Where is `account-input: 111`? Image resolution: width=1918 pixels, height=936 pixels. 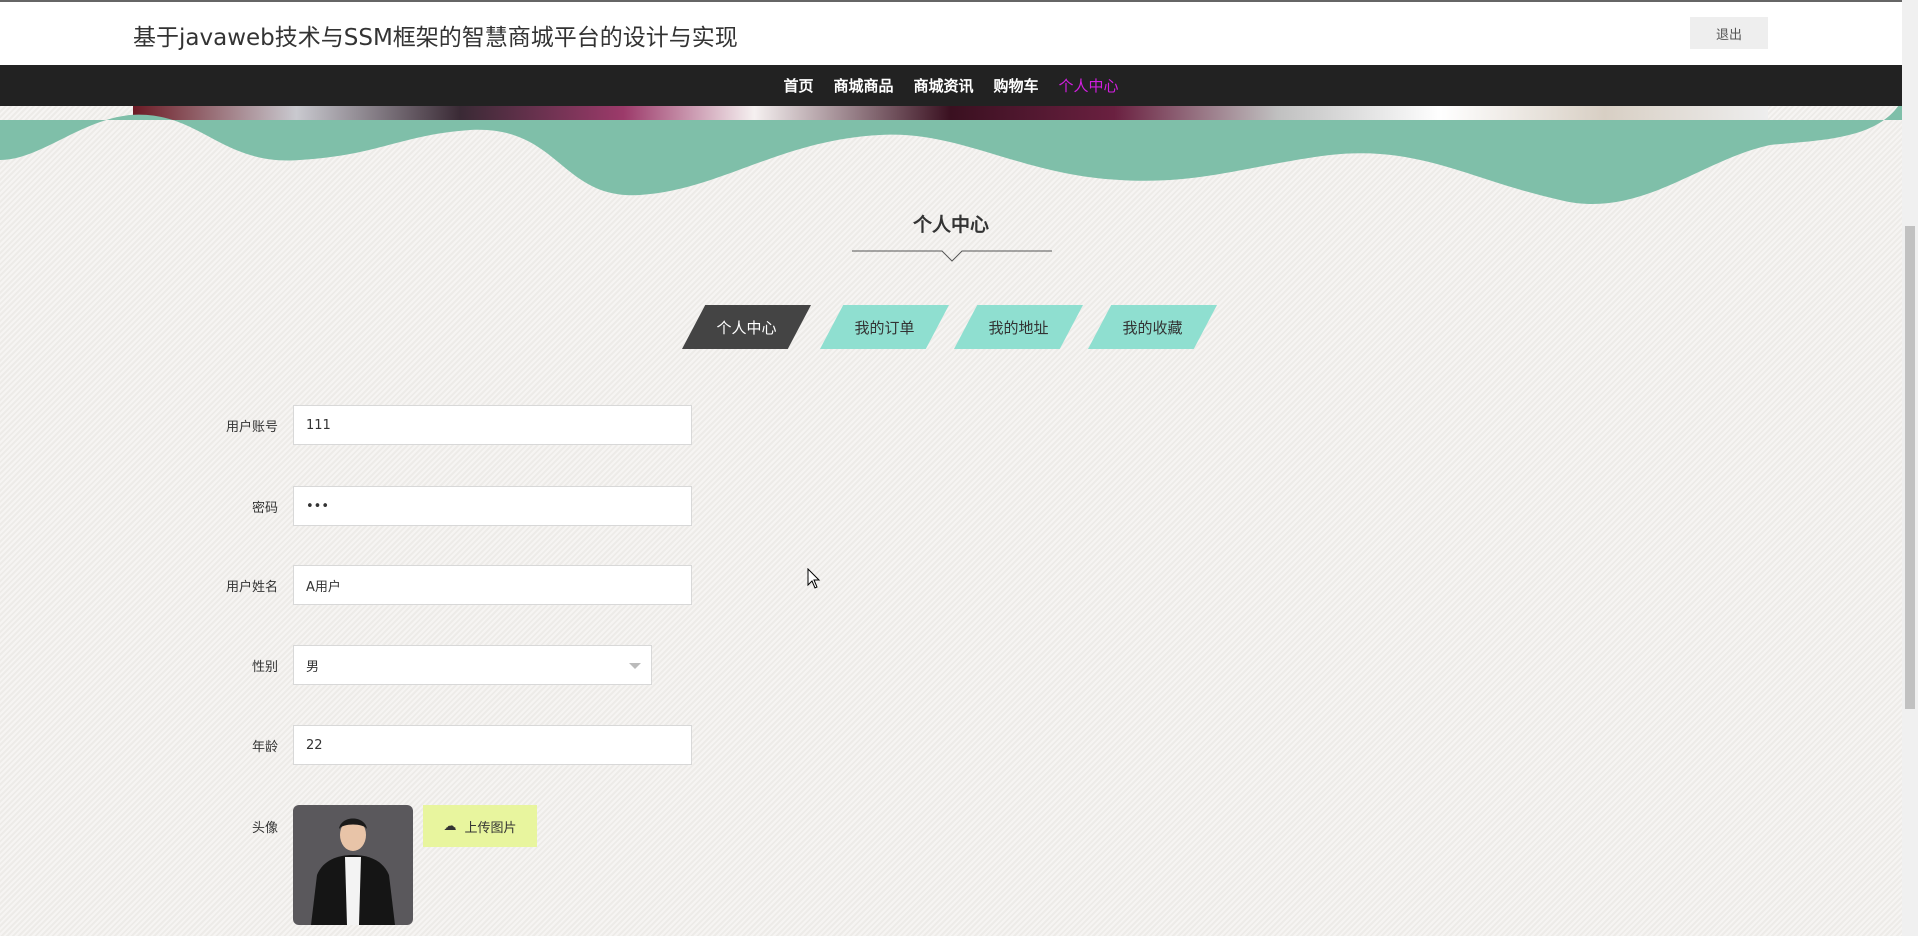 account-input: 111 is located at coordinates (492, 425).